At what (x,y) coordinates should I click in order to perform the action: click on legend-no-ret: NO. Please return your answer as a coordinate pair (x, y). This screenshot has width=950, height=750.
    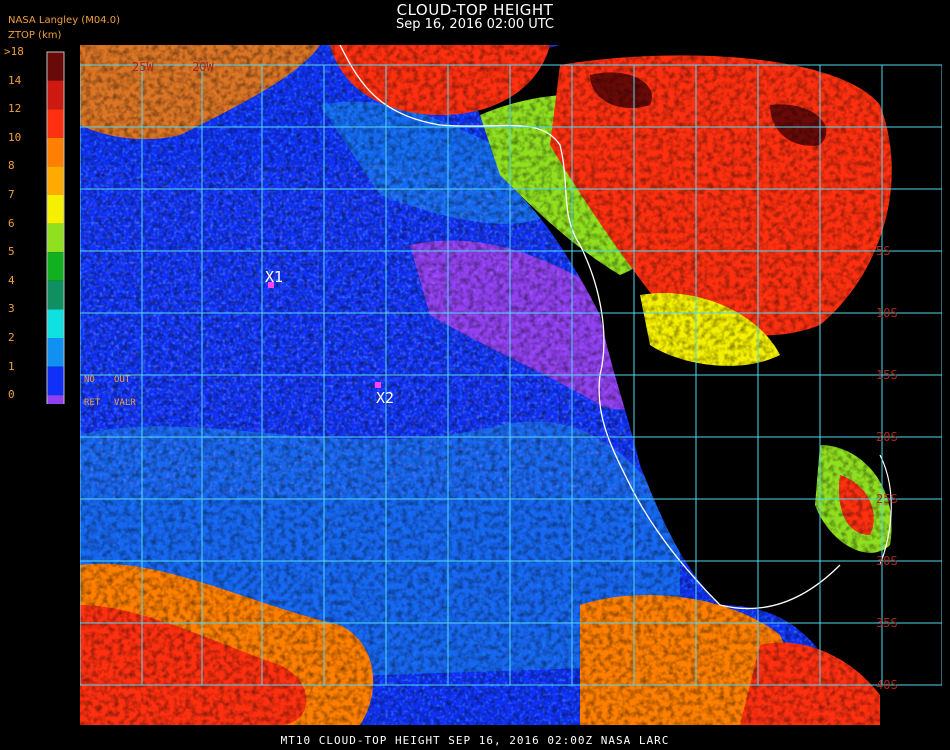
    Looking at the image, I should click on (89, 380).